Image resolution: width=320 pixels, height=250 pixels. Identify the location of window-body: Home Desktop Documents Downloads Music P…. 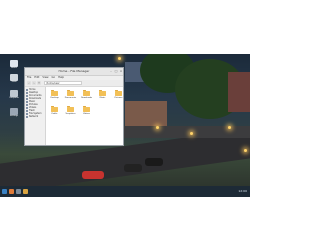
(74, 116).